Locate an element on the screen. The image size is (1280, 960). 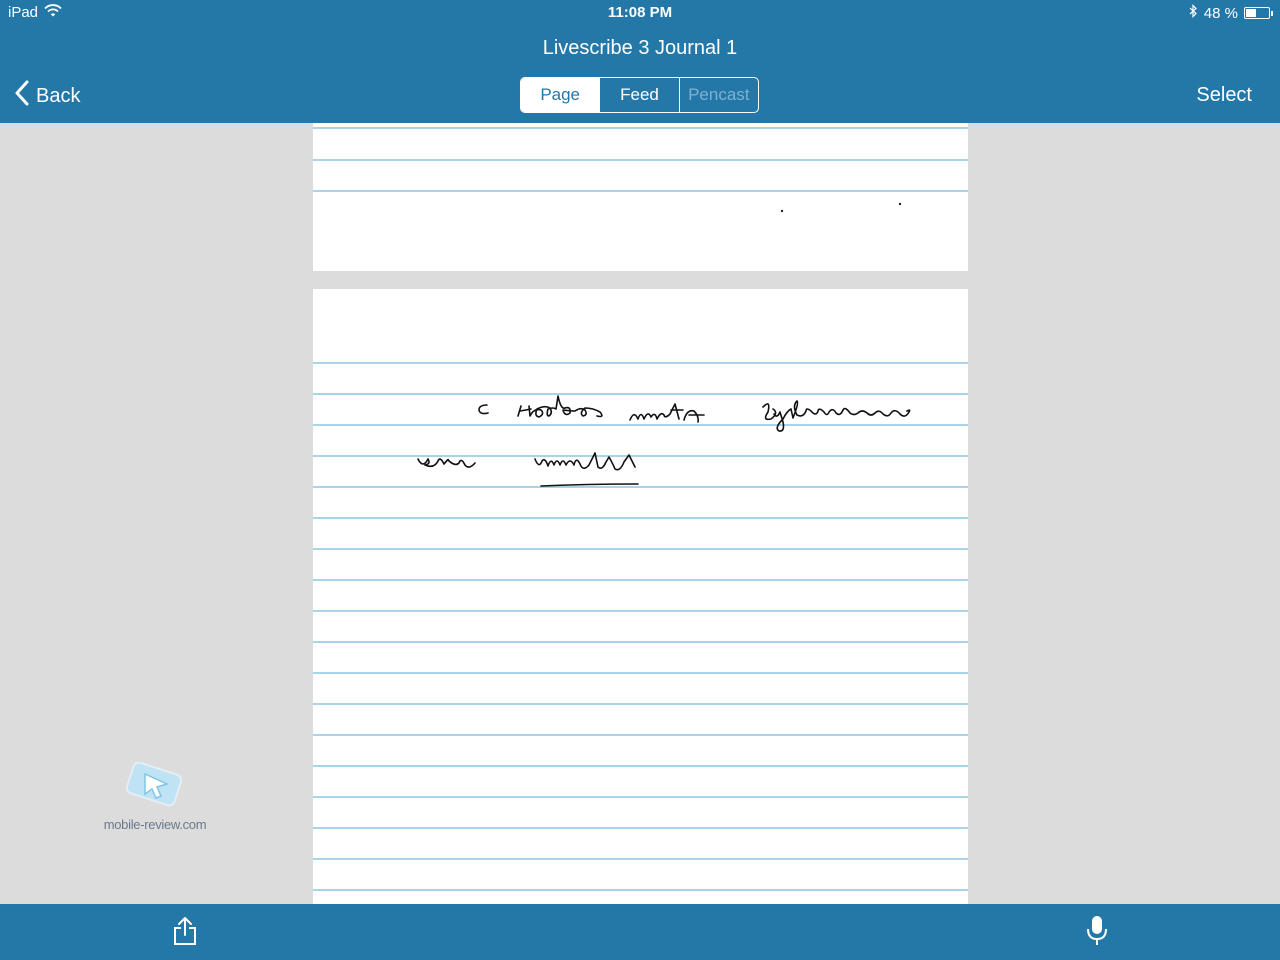
select-button: Select is located at coordinates (1224, 95).